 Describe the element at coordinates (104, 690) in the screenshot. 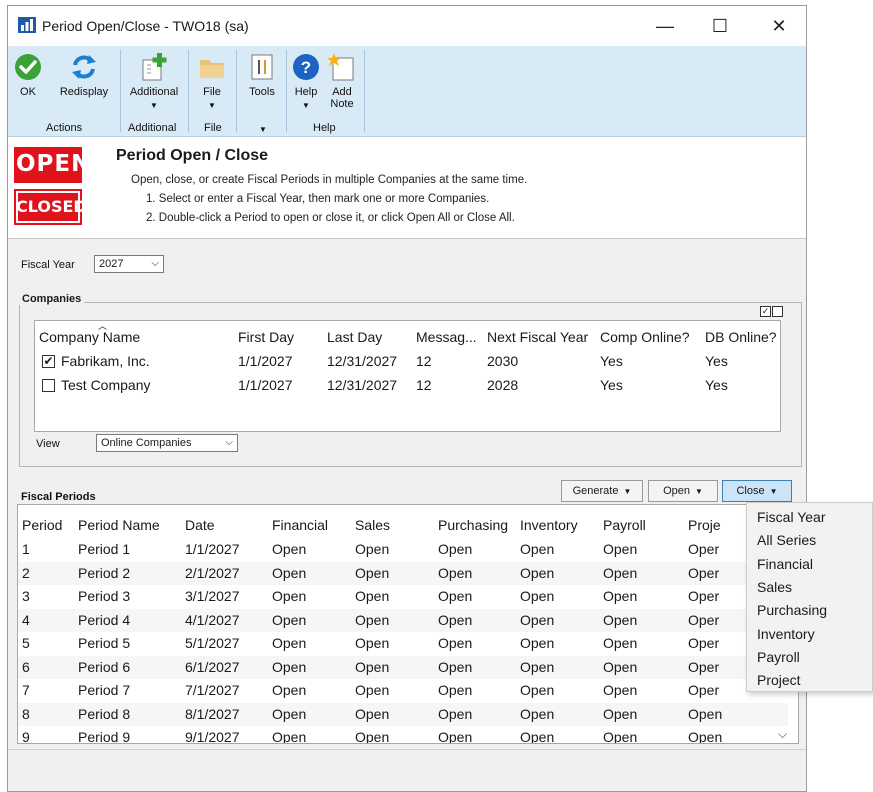

I see `period-name: Period 7` at that location.